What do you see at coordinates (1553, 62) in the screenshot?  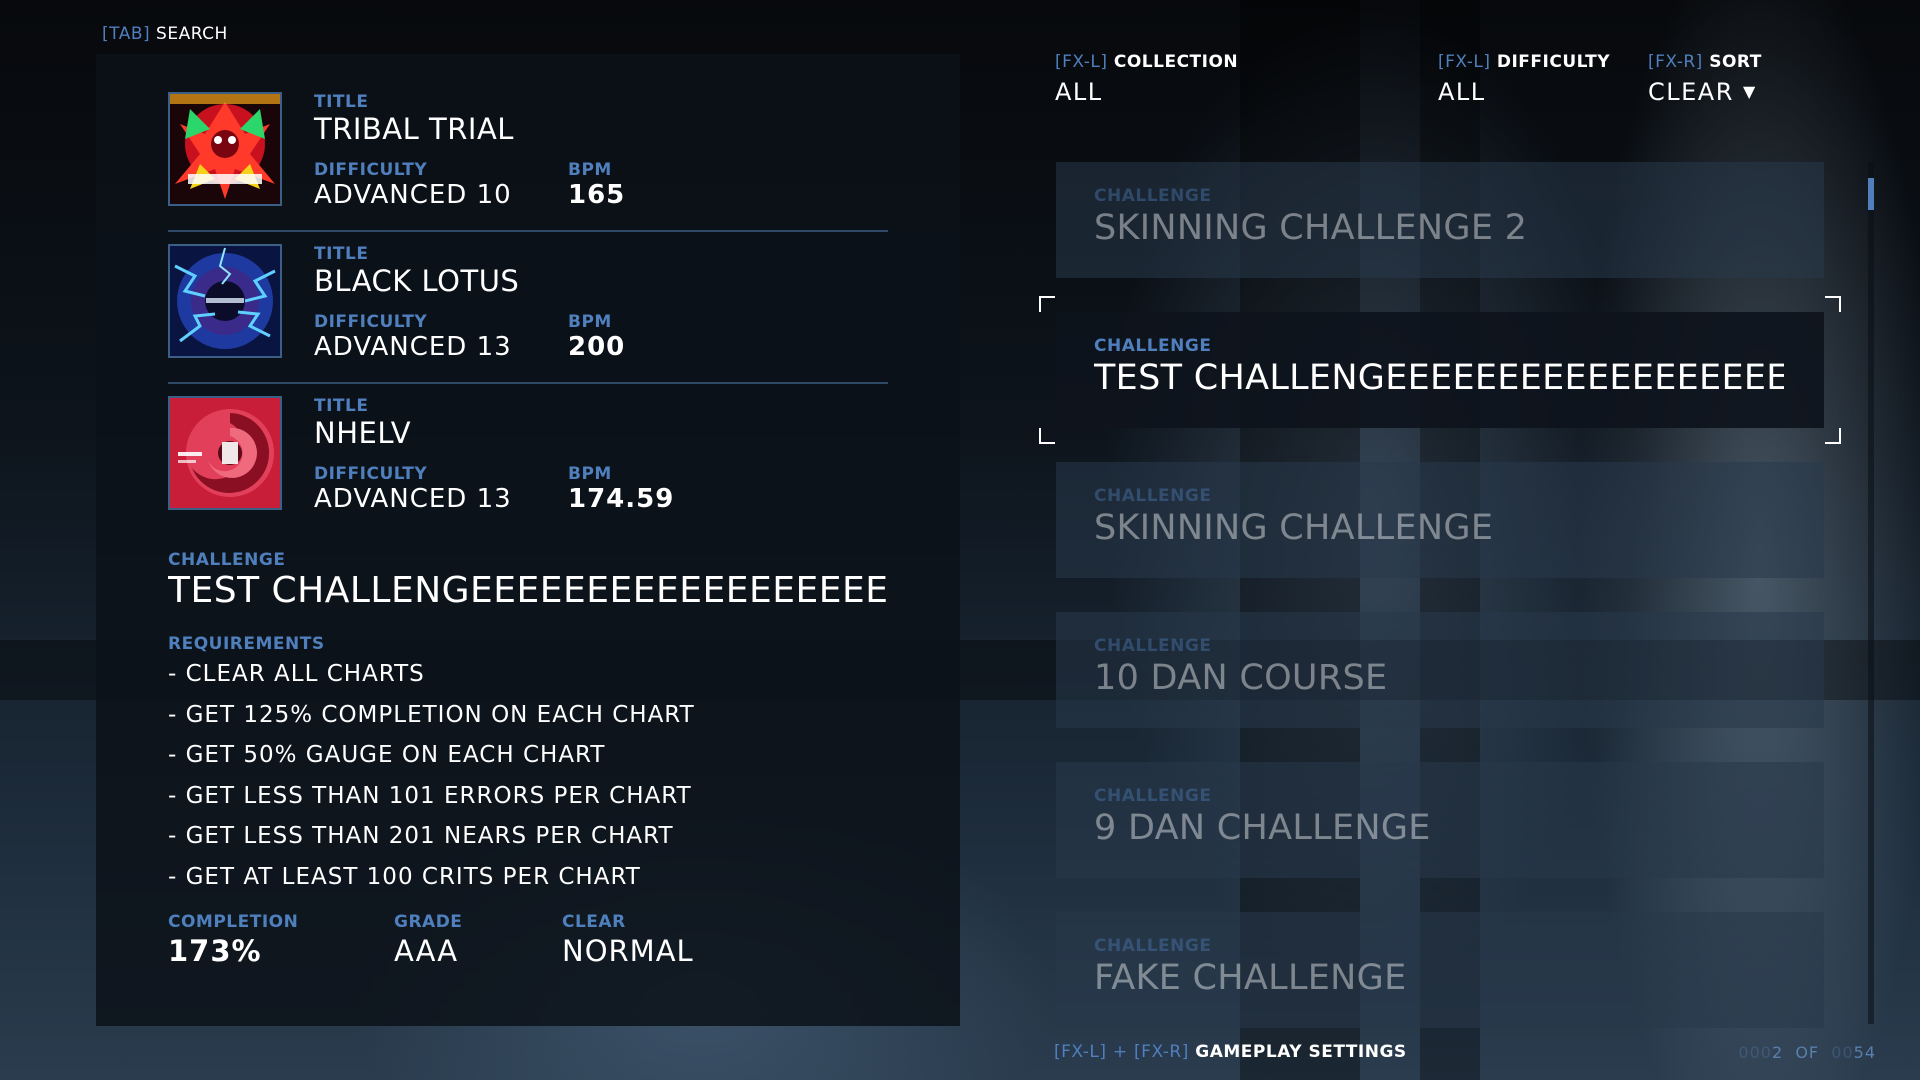 I see `difficulty-label: DIFFICULTY` at bounding box center [1553, 62].